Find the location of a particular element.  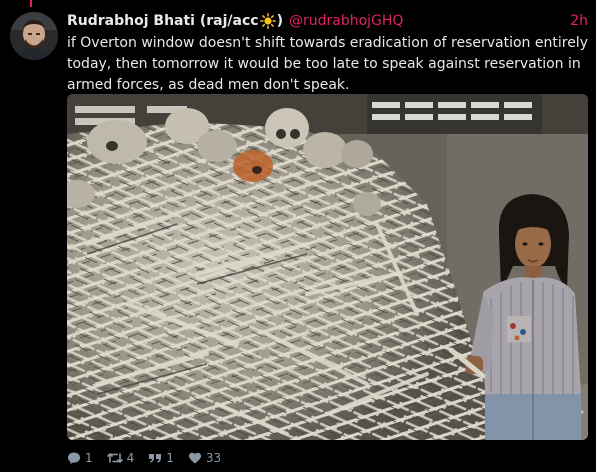

display-name: Rudrabhoj Bhati (raj/acc is located at coordinates (163, 21).